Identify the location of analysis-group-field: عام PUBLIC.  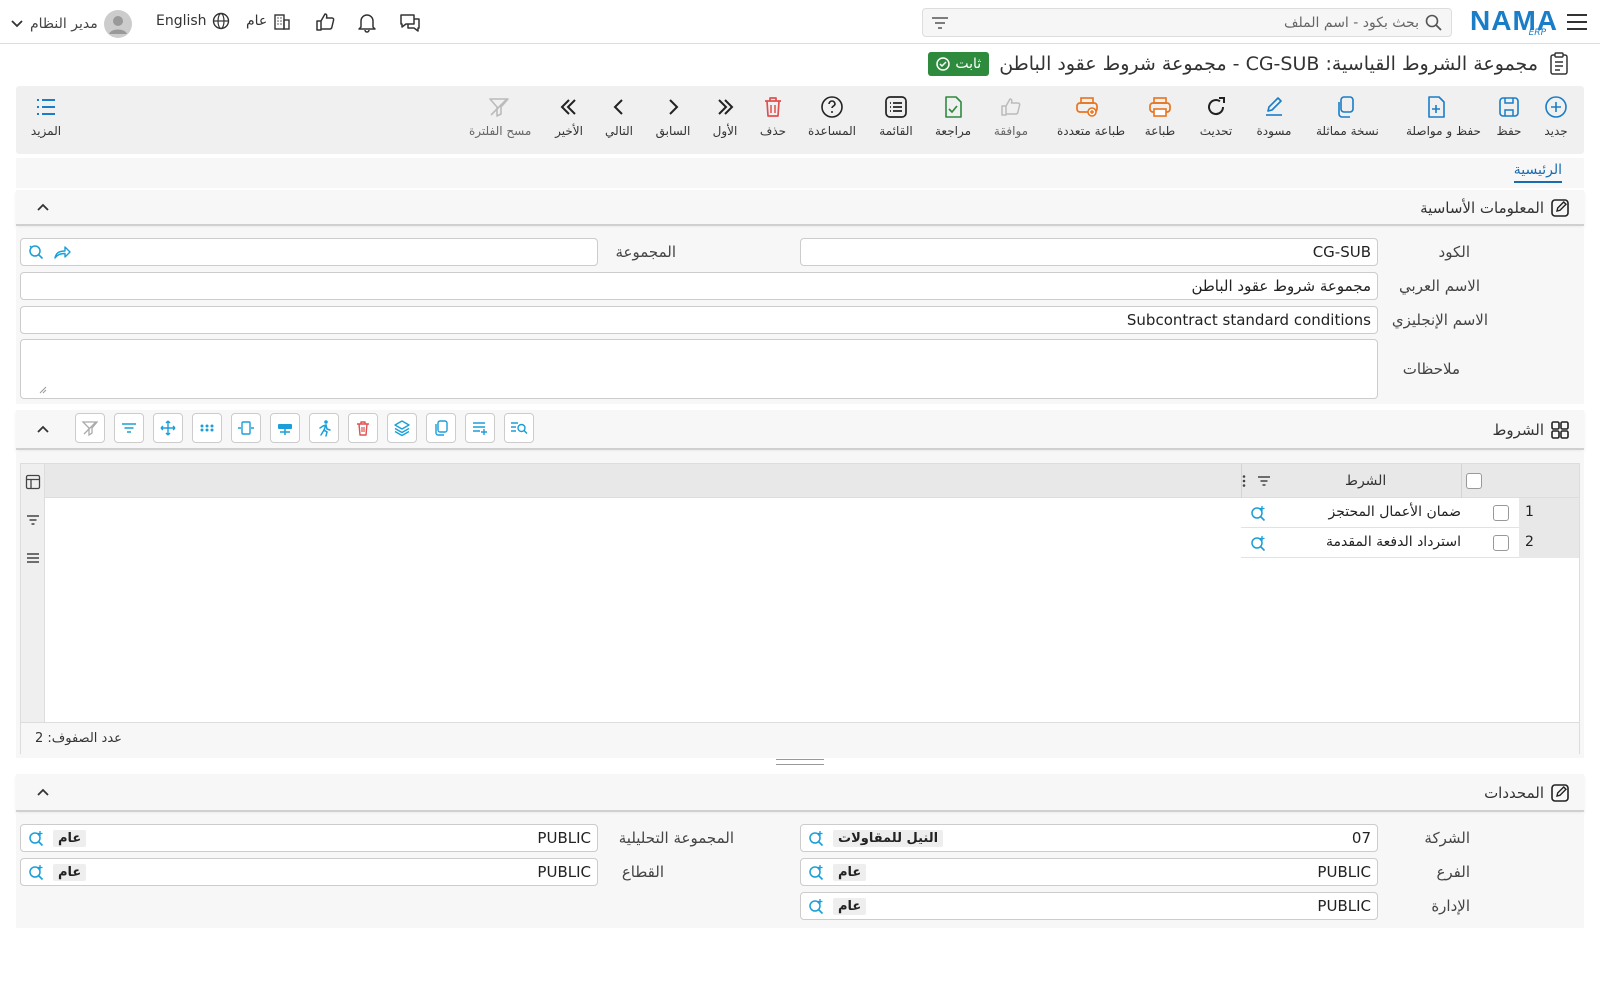
(309, 838).